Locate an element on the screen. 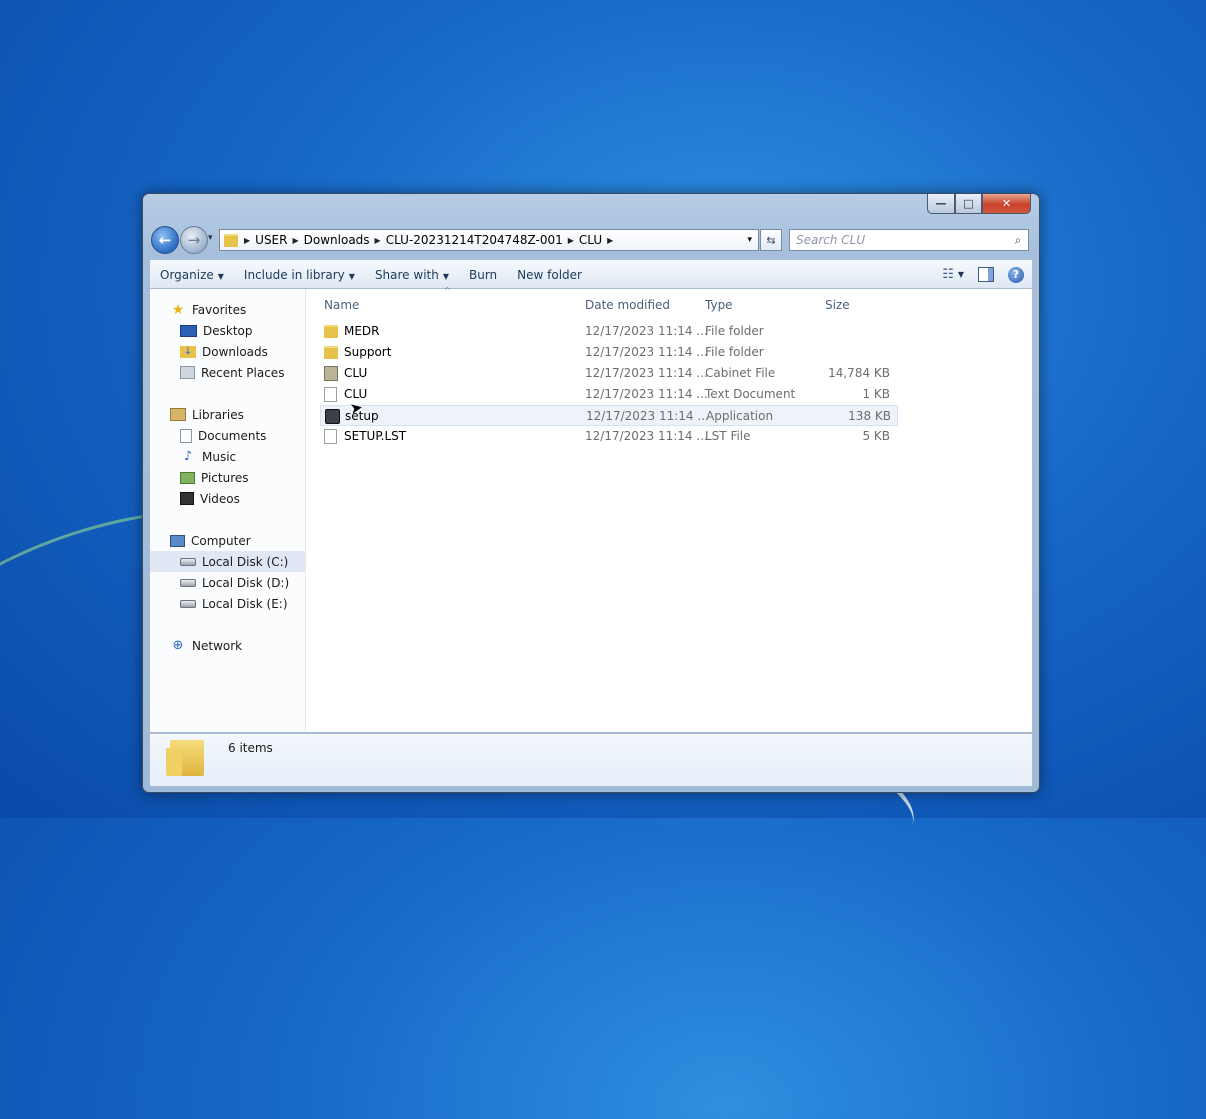  organize-button: Organize ▼ is located at coordinates (192, 275).